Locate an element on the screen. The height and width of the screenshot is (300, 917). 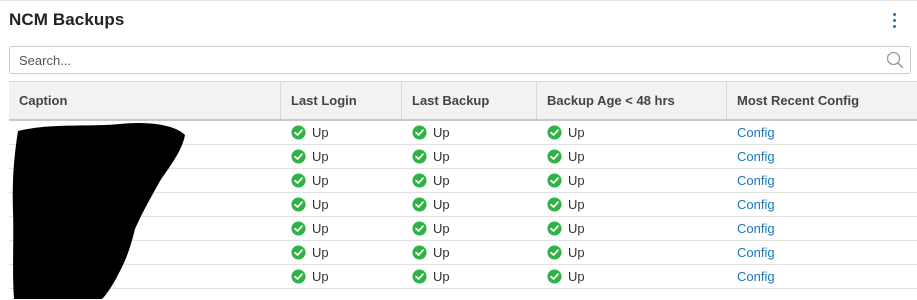
column-header-most-recent-config: Most Recent Config is located at coordinates (822, 100).